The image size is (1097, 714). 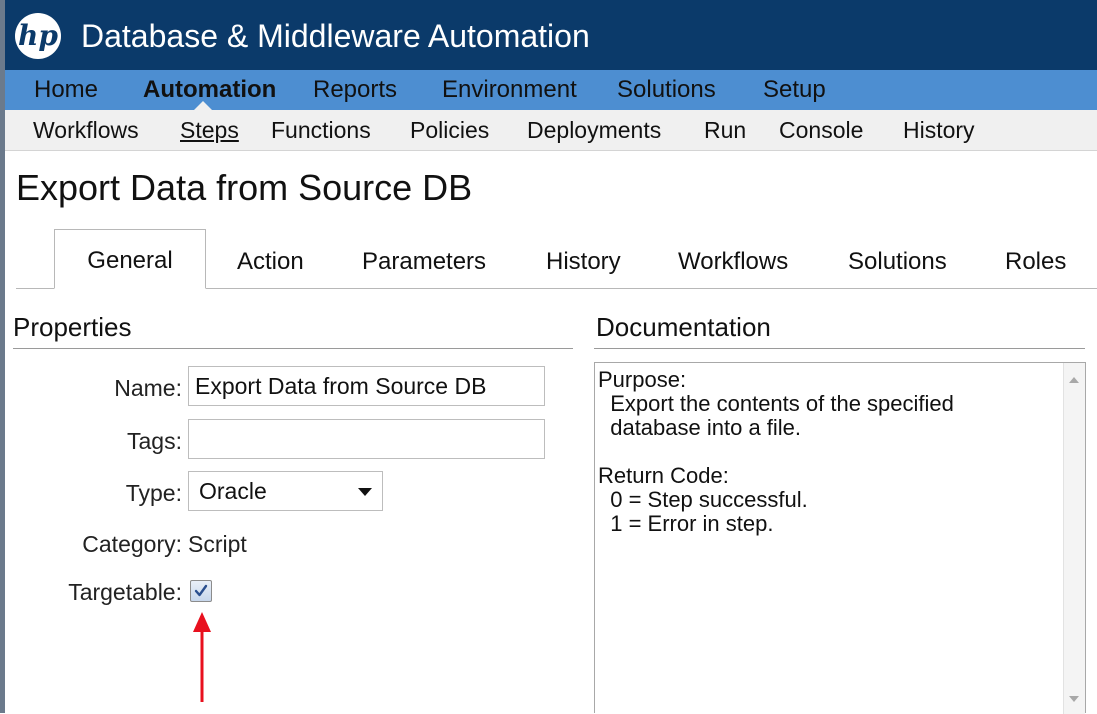 I want to click on tags-label: Tags:, so click(x=154, y=441).